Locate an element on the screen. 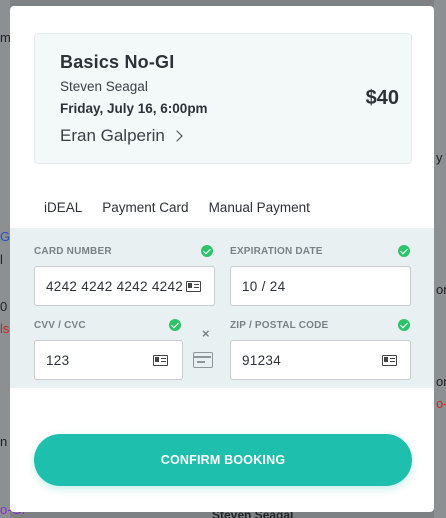 The image size is (446, 518). payment-method-tabs: iDEAL Payment Card Manual Payment is located at coordinates (177, 213).